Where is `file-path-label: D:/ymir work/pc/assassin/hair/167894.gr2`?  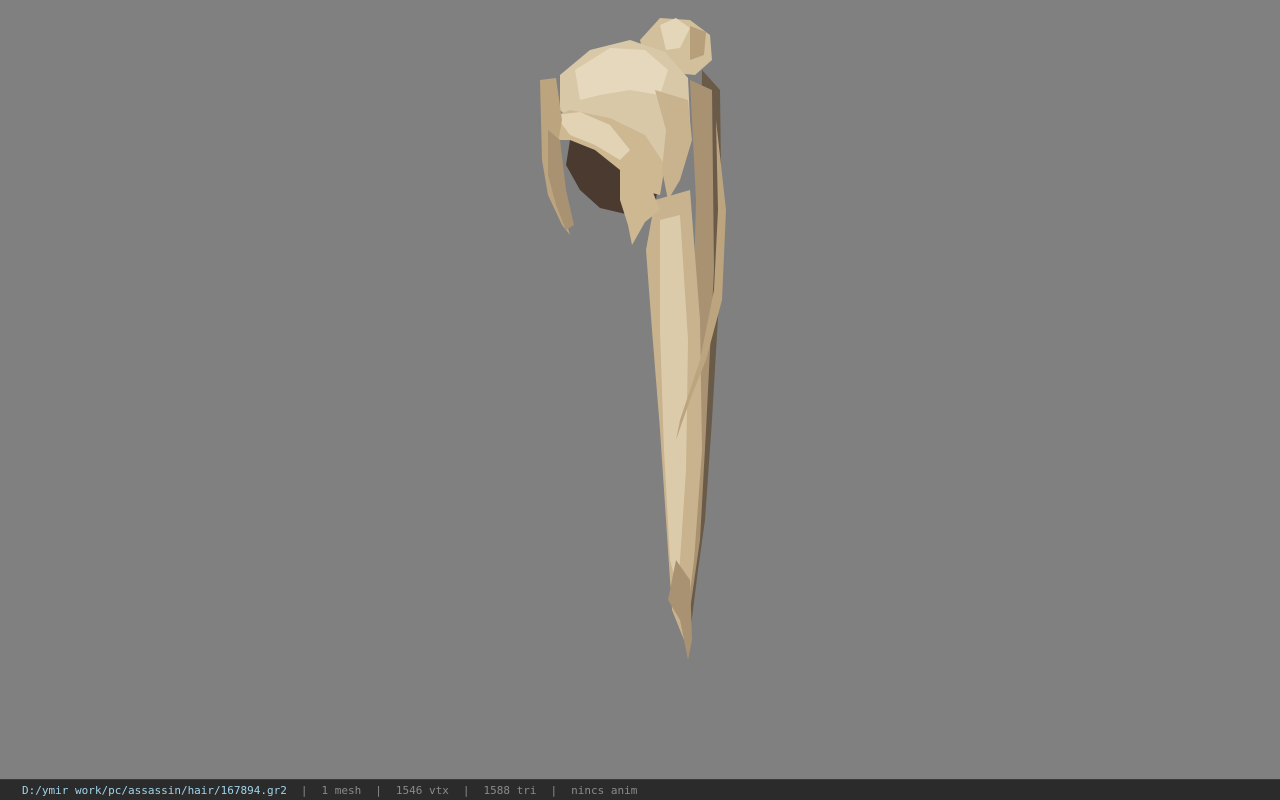 file-path-label: D:/ymir work/pc/assassin/hair/167894.gr2 is located at coordinates (154, 790).